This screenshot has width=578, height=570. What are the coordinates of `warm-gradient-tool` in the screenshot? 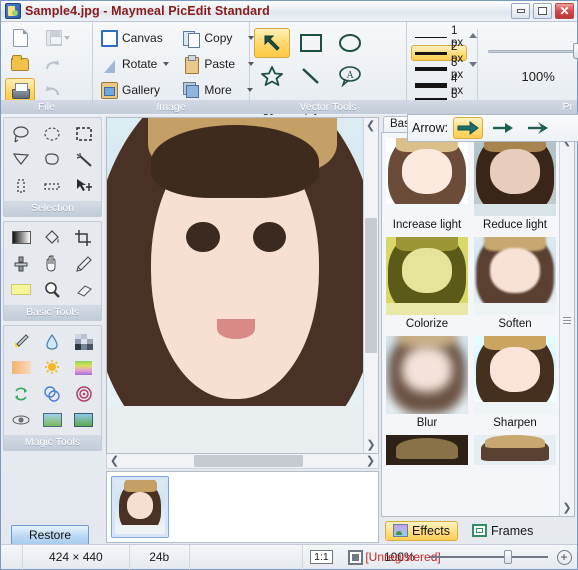 It's located at (21, 367).